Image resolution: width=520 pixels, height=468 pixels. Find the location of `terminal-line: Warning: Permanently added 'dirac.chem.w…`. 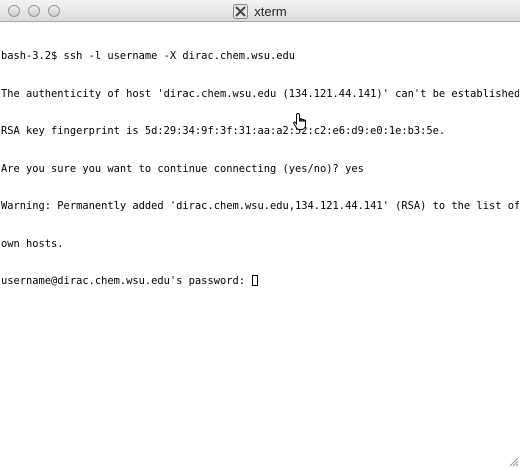

terminal-line: Warning: Permanently added 'dirac.chem.w… is located at coordinates (260, 206).